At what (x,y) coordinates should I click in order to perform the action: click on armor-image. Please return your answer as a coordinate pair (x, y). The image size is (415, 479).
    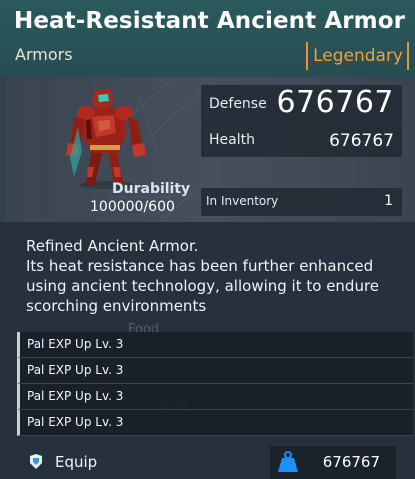
    Looking at the image, I should click on (106, 139).